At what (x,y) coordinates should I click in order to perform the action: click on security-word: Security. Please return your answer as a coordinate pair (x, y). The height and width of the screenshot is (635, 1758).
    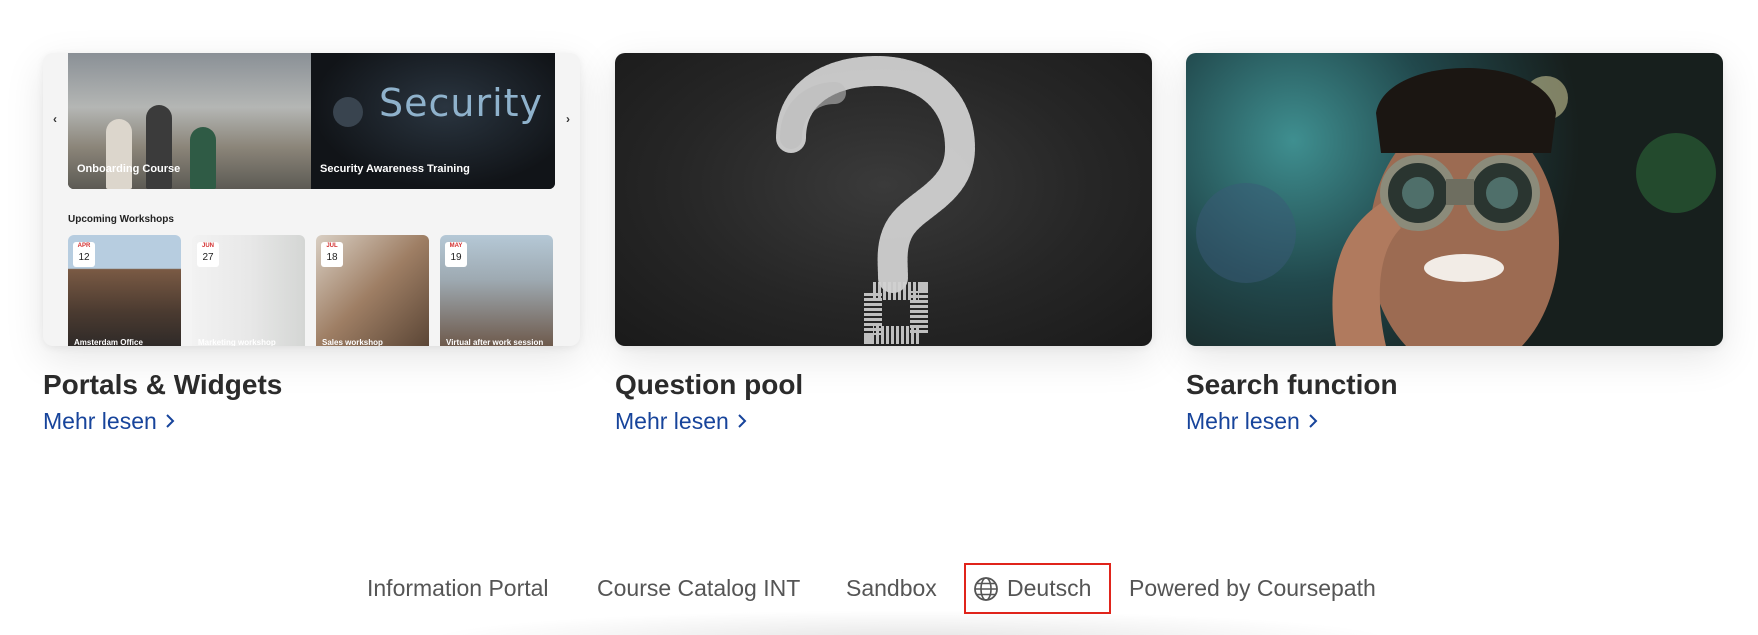
    Looking at the image, I should click on (461, 103).